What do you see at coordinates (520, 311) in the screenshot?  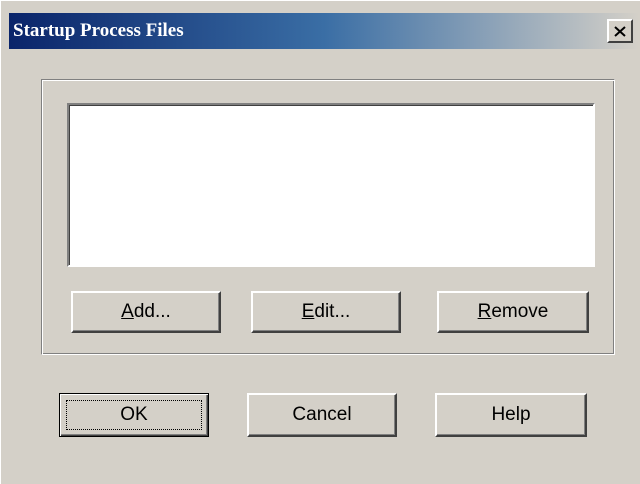 I see `remove-label: emove` at bounding box center [520, 311].